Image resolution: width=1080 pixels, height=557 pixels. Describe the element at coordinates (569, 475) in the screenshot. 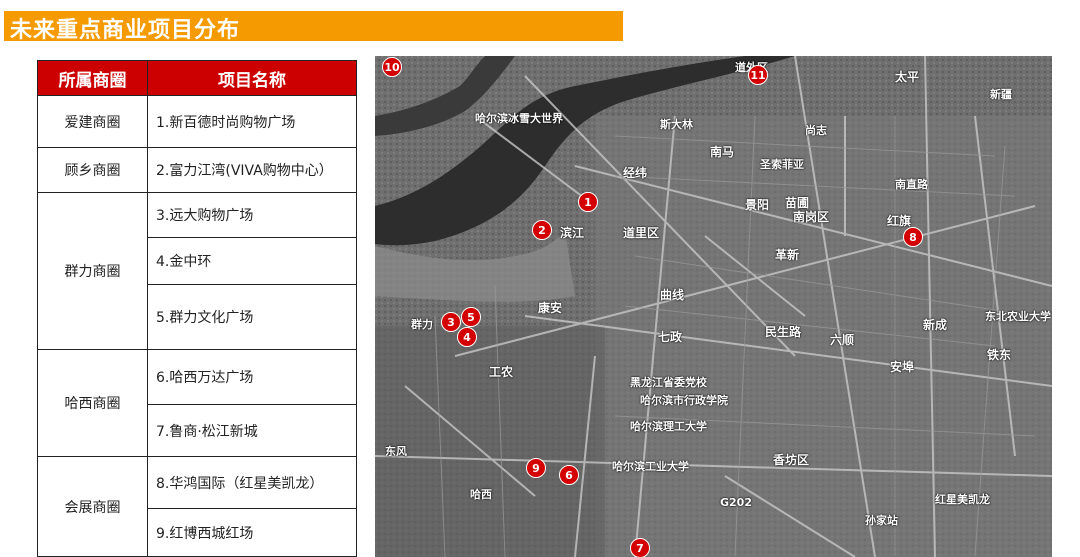

I see `map-marker: 6` at that location.